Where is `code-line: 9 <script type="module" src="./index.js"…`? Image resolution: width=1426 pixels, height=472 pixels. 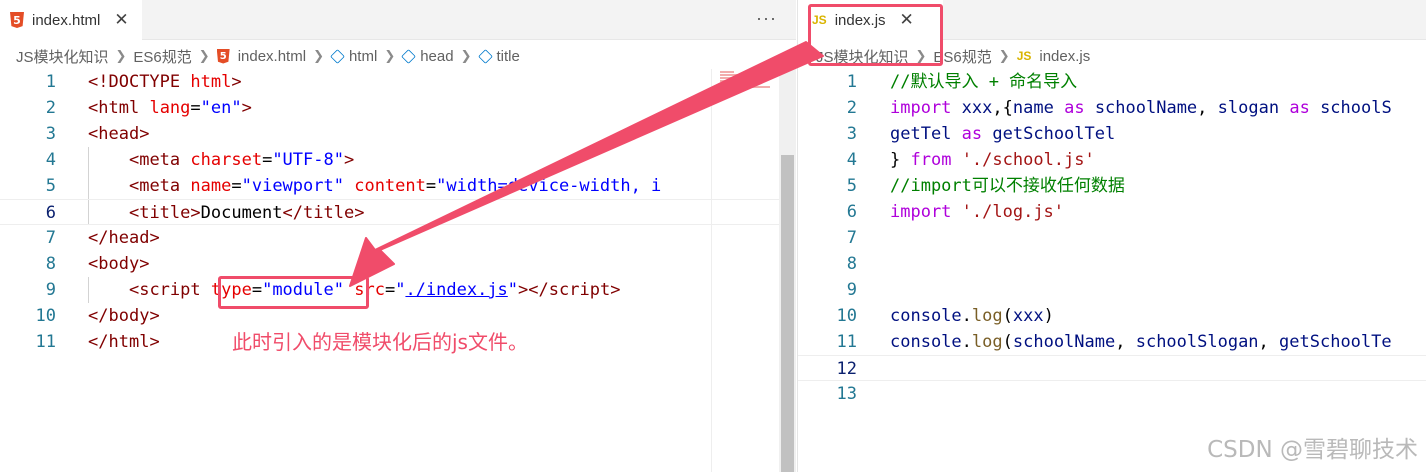 code-line: 9 <script type="module" src="./index.js"… is located at coordinates (398, 290).